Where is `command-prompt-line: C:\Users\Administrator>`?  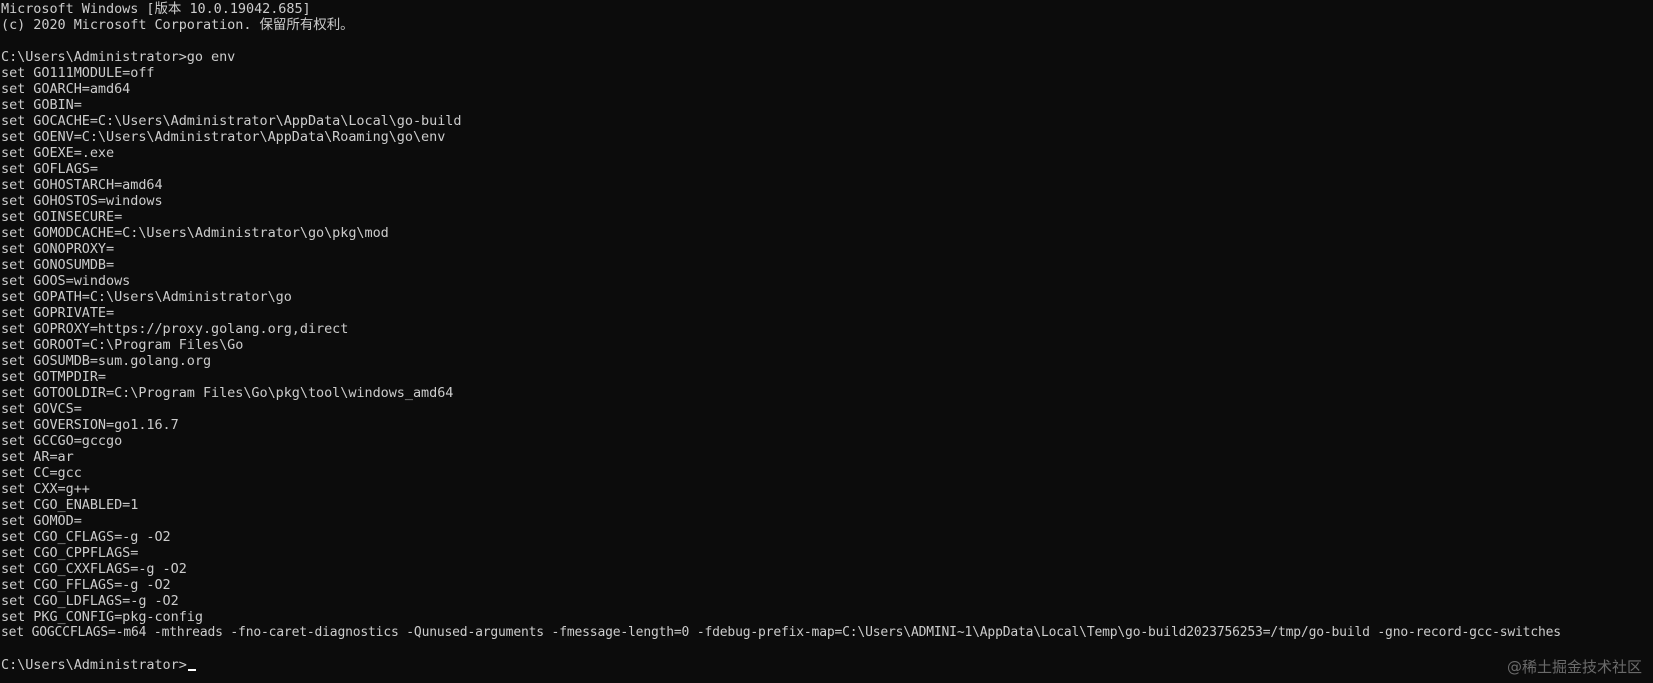
command-prompt-line: C:\Users\Administrator> is located at coordinates (826, 665).